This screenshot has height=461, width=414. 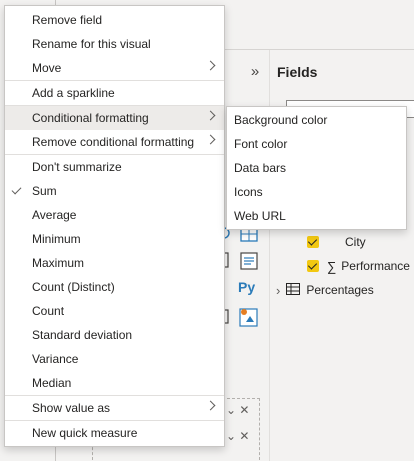 What do you see at coordinates (316, 120) in the screenshot?
I see `submenu-item-background-color: Background color` at bounding box center [316, 120].